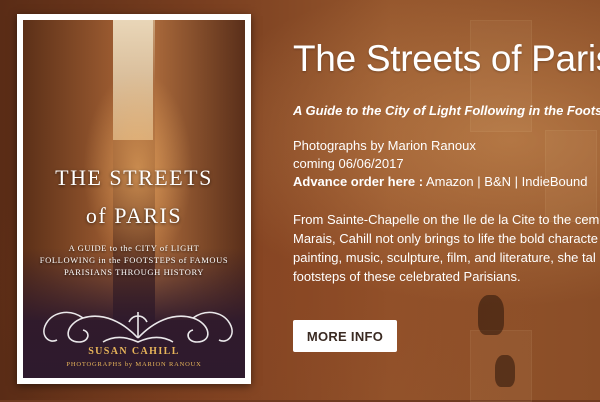  Describe the element at coordinates (134, 364) in the screenshot. I see `cover-photographer: PHOTOGRAPHS by MARION RANOUX` at that location.